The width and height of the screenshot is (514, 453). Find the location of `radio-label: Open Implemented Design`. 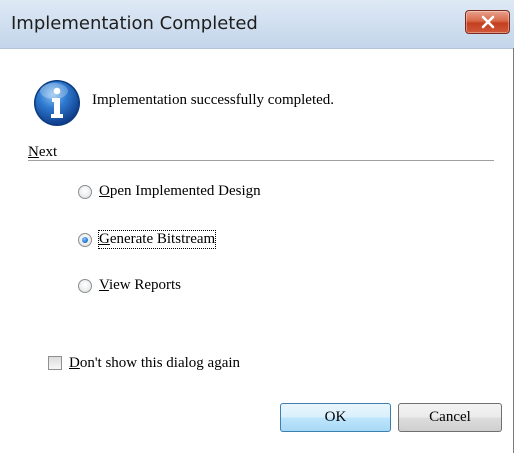

radio-label: Open Implemented Design is located at coordinates (180, 191).